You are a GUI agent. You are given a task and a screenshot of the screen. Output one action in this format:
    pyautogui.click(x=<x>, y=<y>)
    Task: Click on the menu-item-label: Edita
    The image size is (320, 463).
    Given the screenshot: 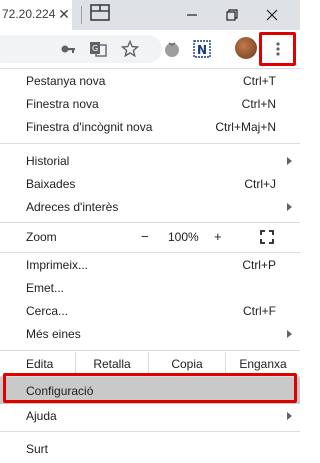 What is the action you would take?
    pyautogui.click(x=40, y=364)
    